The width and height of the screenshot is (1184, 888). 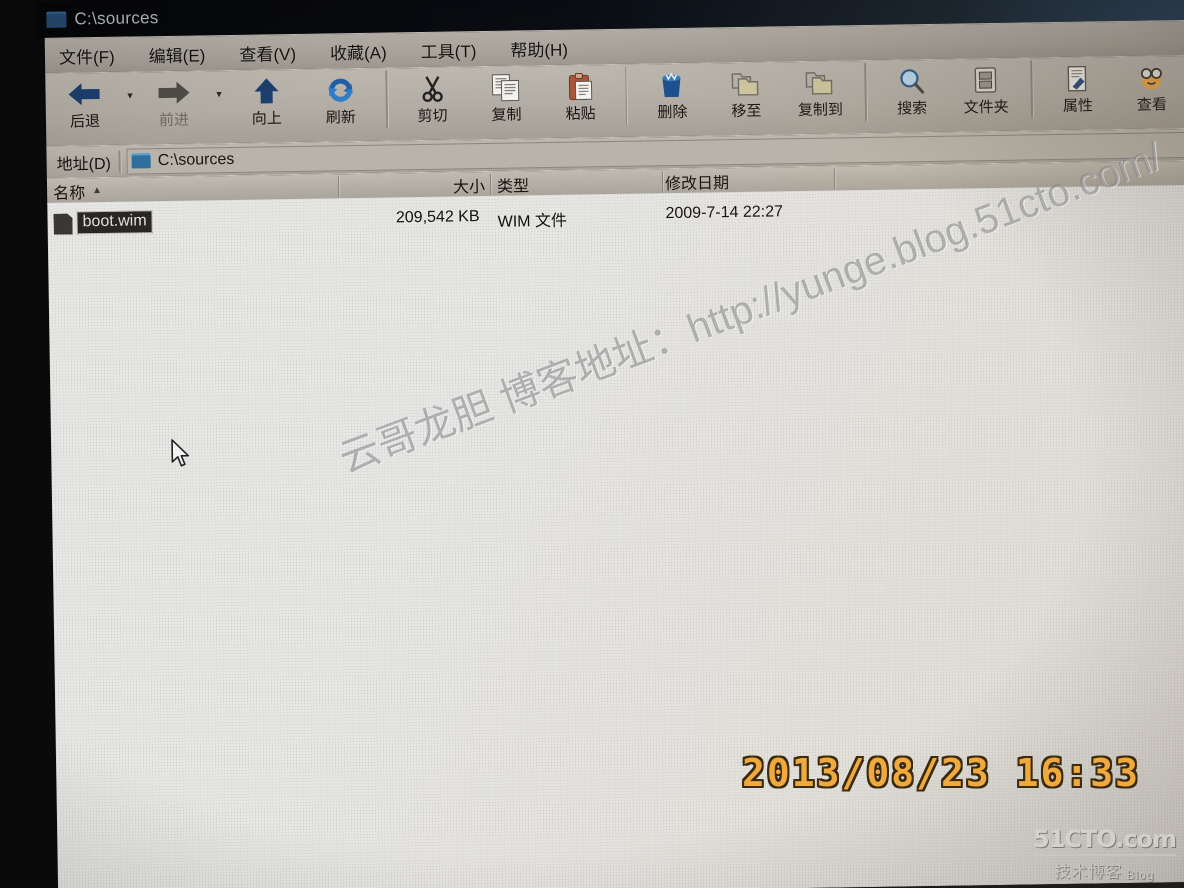 What do you see at coordinates (1140, 875) in the screenshot?
I see `site-logo-blog: Blog` at bounding box center [1140, 875].